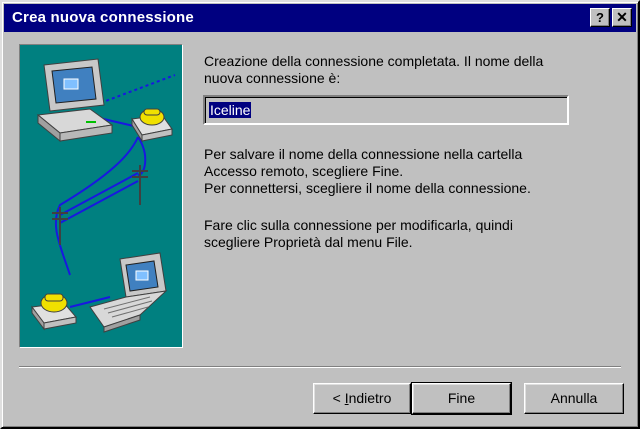 The height and width of the screenshot is (429, 640). What do you see at coordinates (600, 17) in the screenshot?
I see `help-button: ?` at bounding box center [600, 17].